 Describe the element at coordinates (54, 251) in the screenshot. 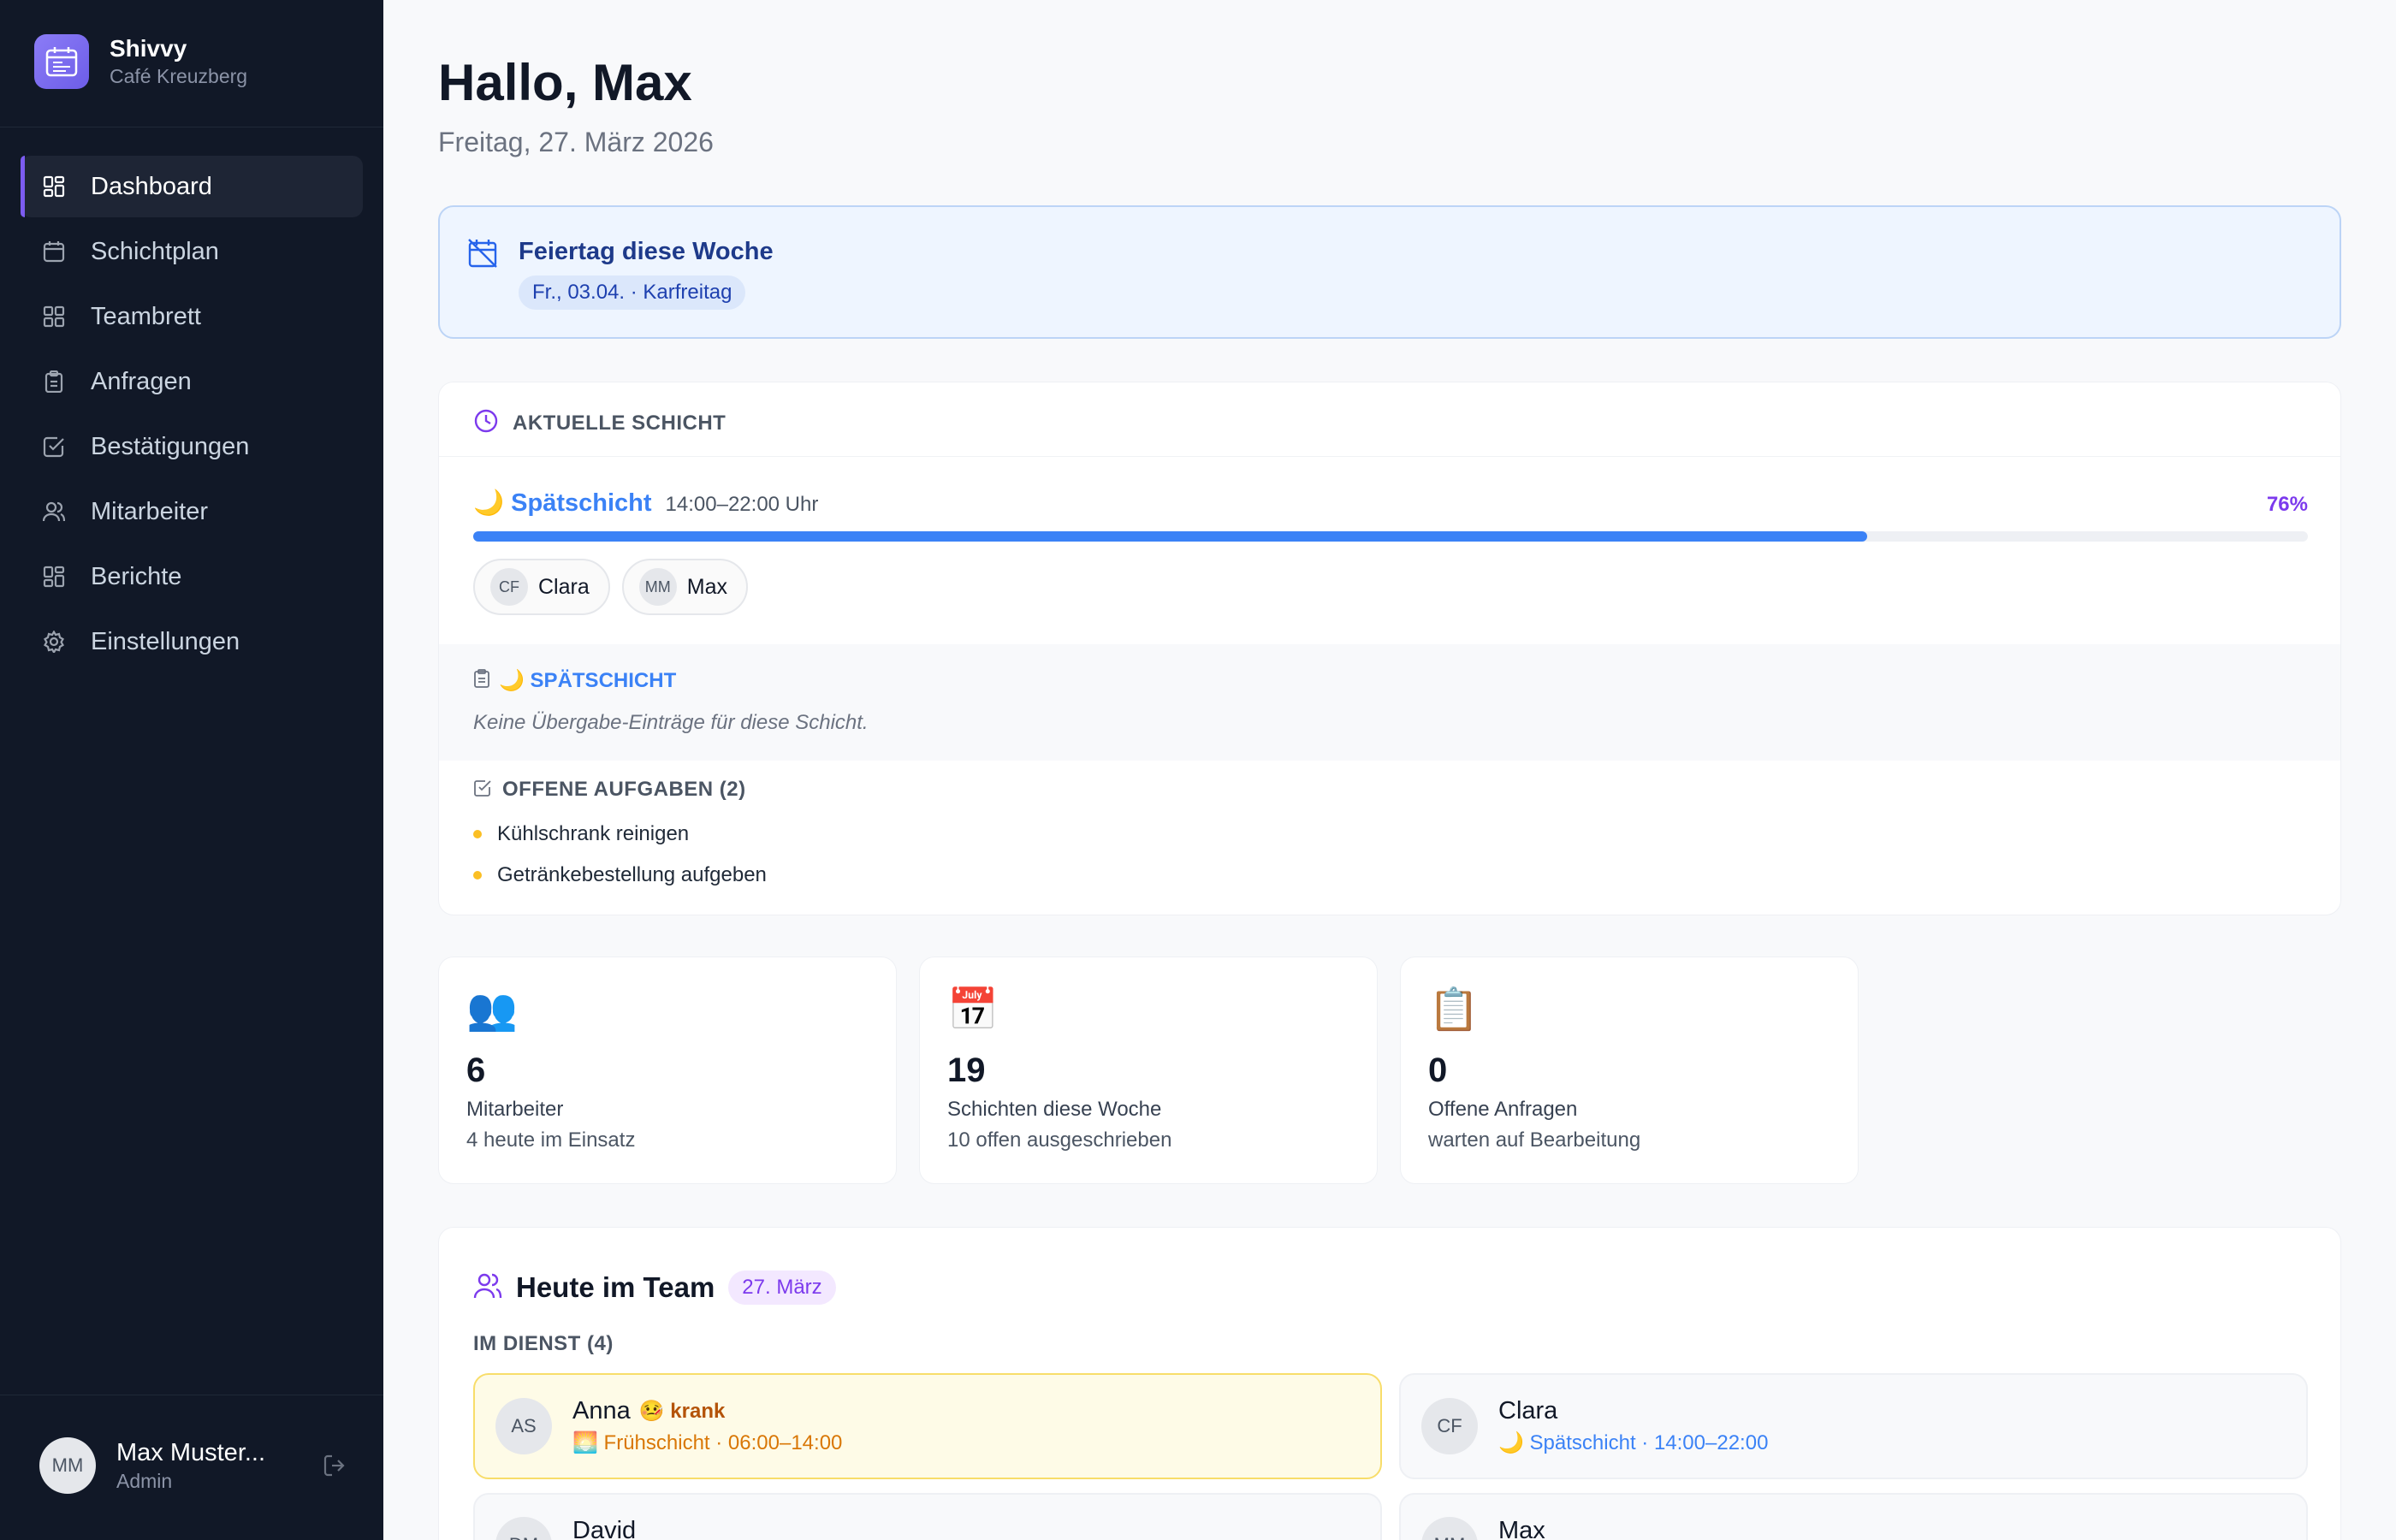

I see `calendar-icon` at that location.